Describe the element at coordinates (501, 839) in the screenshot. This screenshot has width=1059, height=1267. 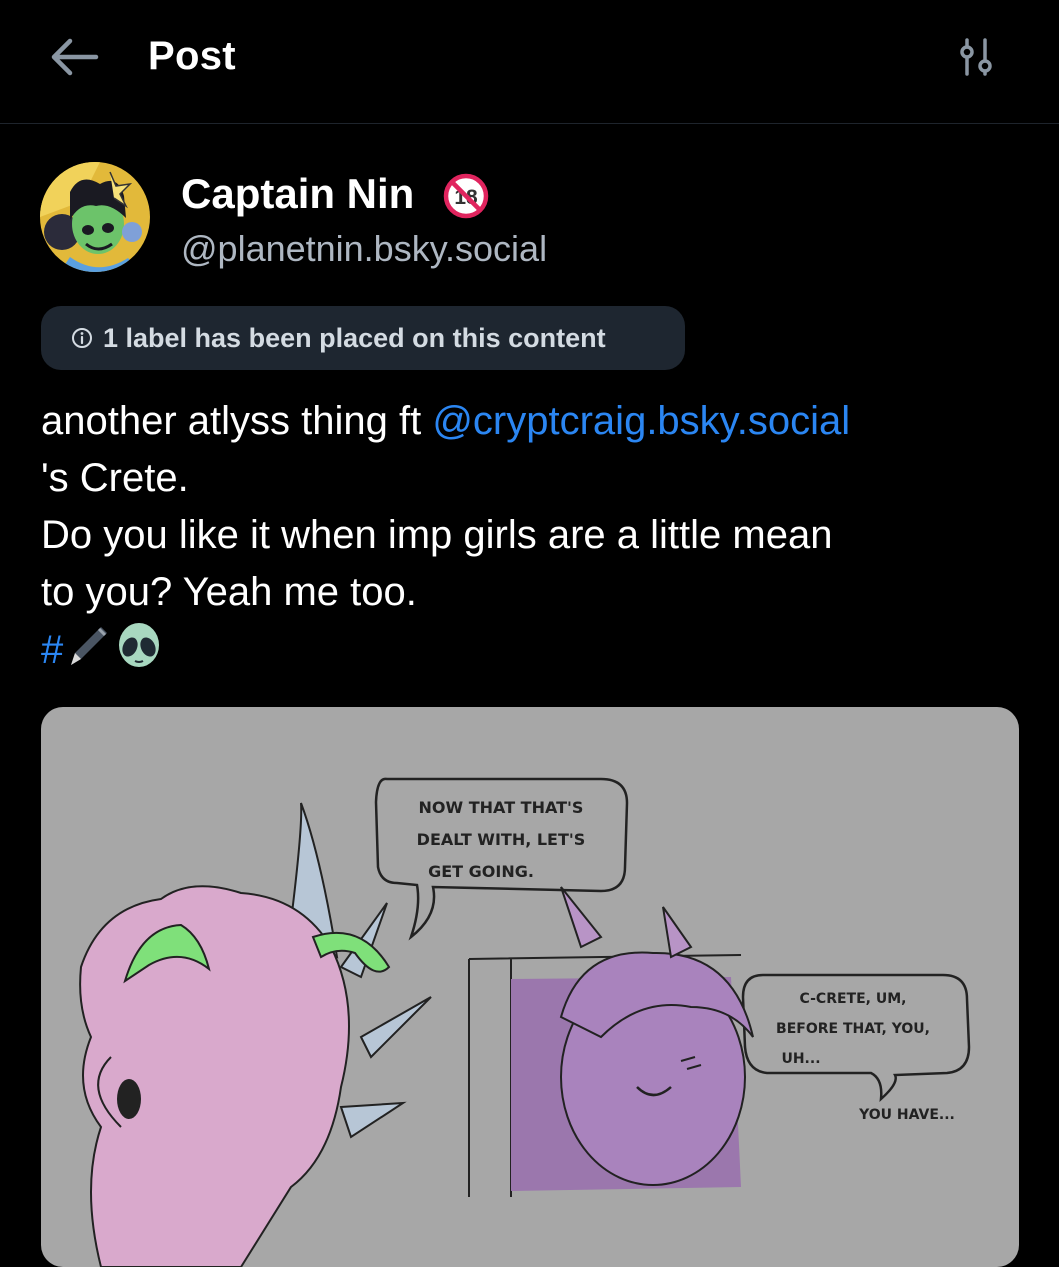
I see `bubble1-line2: DEALT WITH, LET'S` at that location.